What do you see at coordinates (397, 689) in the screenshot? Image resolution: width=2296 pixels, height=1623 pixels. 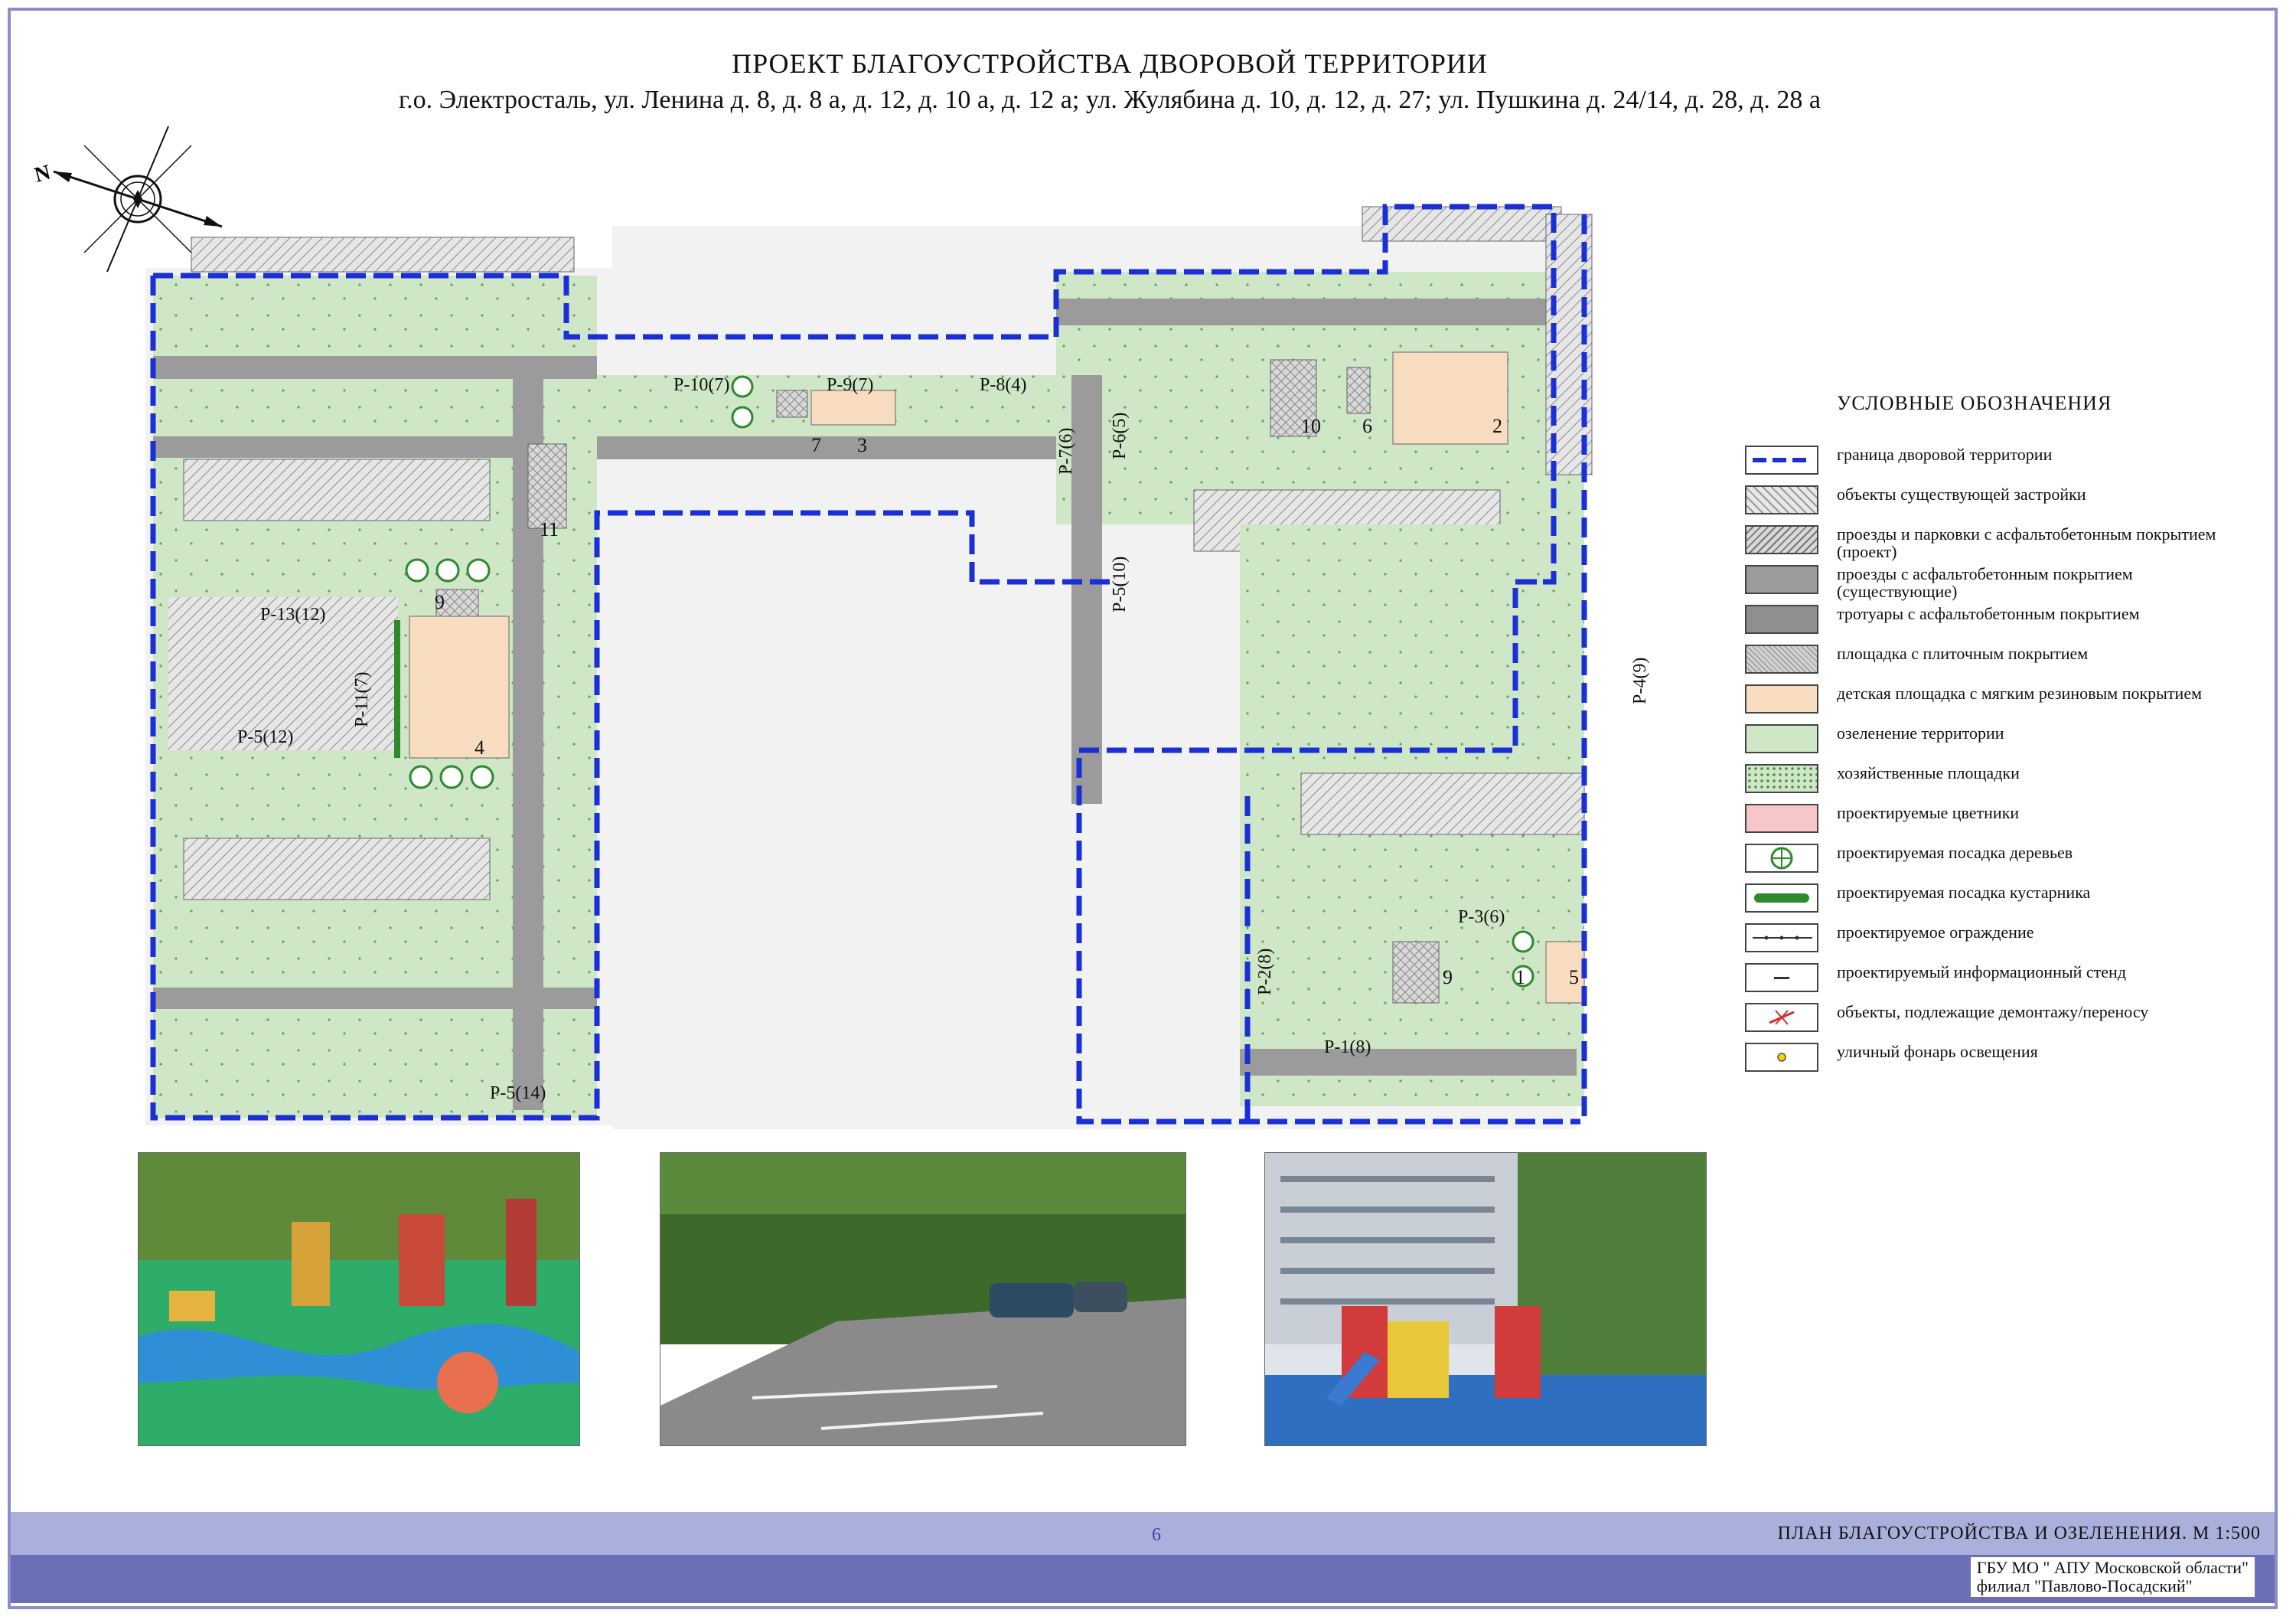 I see `shrub-row` at bounding box center [397, 689].